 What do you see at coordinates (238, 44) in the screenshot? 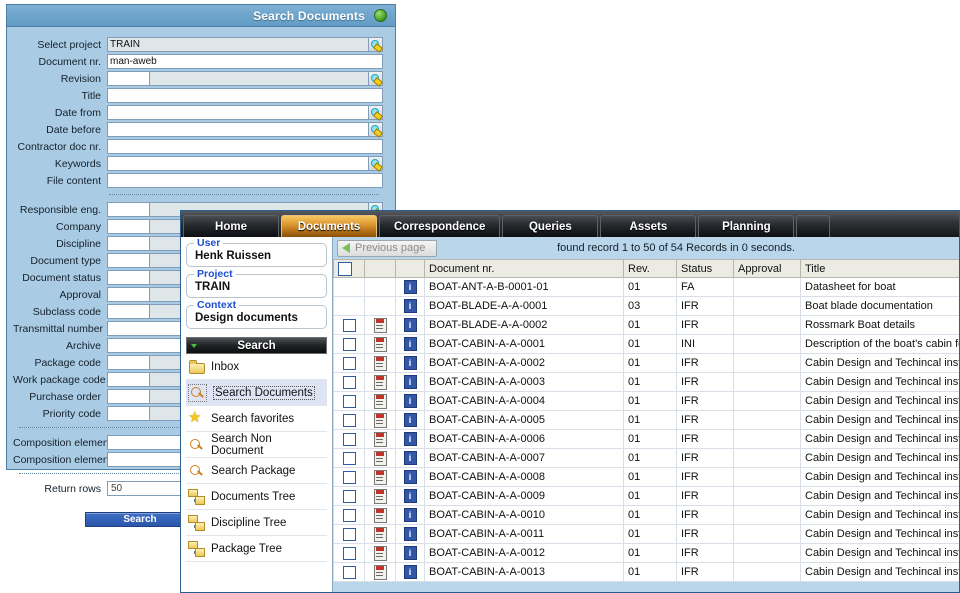
I see `field-input: TRAIN` at bounding box center [238, 44].